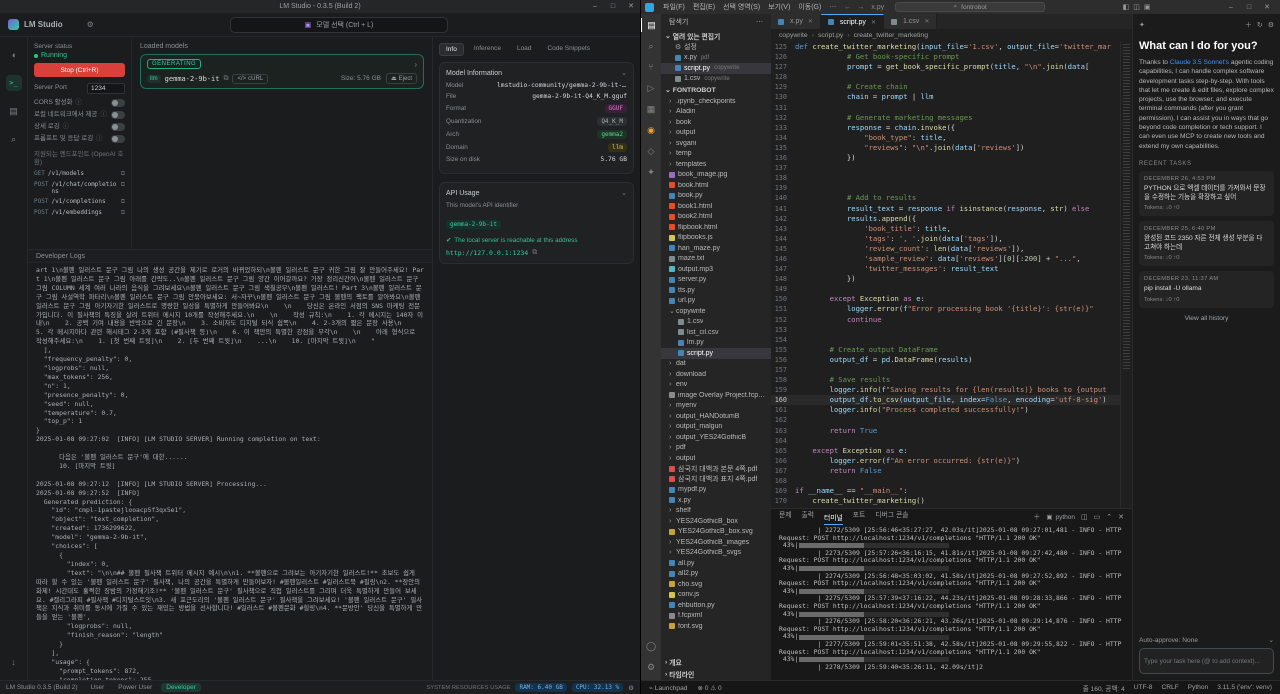 The image size is (1280, 694). Describe the element at coordinates (945, 97) in the screenshot. I see `code-line: 130 chain = prompt | llm` at that location.